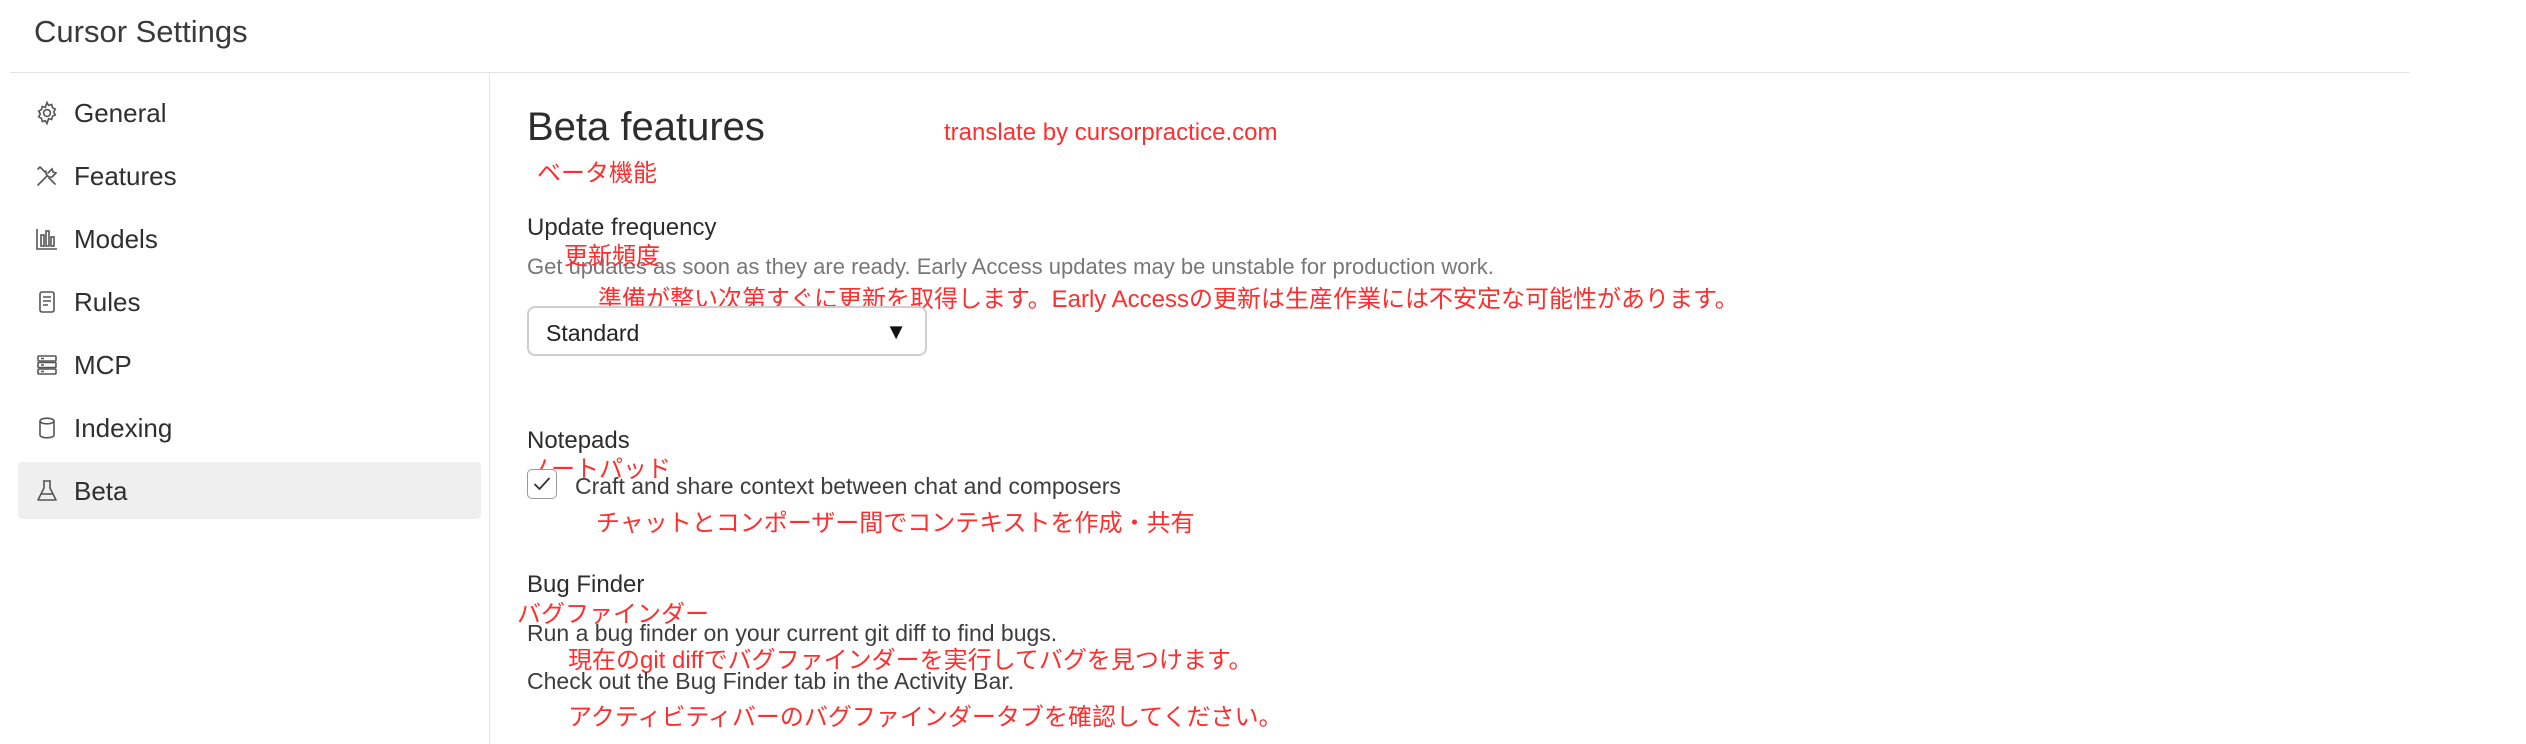 Image resolution: width=2526 pixels, height=744 pixels. What do you see at coordinates (727, 331) in the screenshot?
I see `update-frequency-select: Standard ▼` at bounding box center [727, 331].